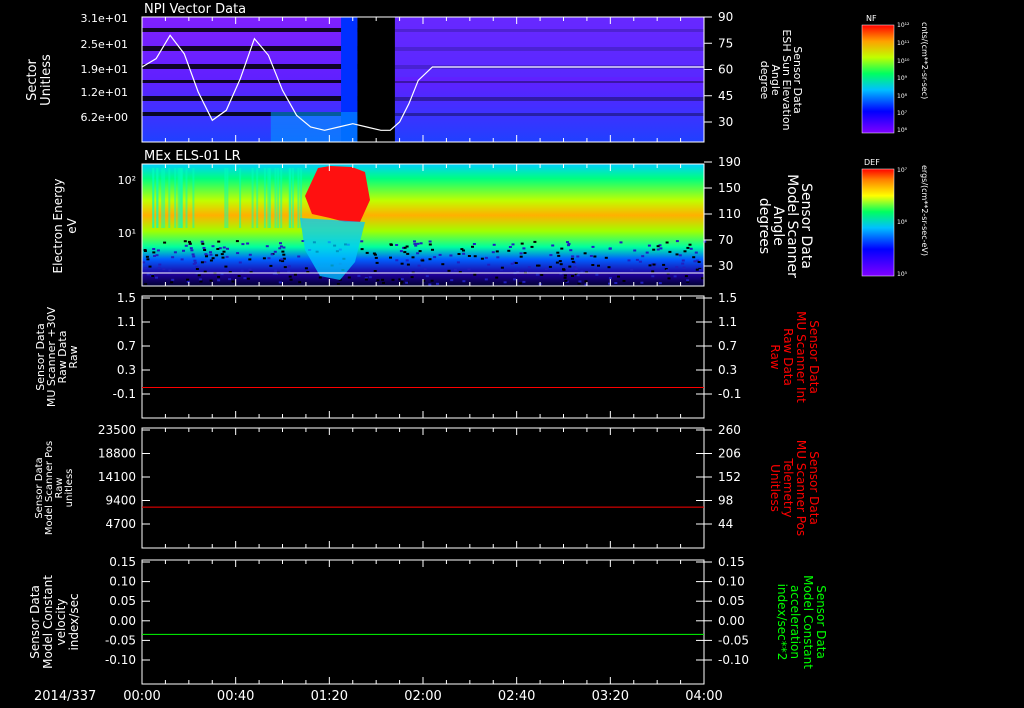 The width and height of the screenshot is (1024, 708). Describe the element at coordinates (814, 488) in the screenshot. I see `panel4-ylabel-right-line: Sensor Data` at that location.